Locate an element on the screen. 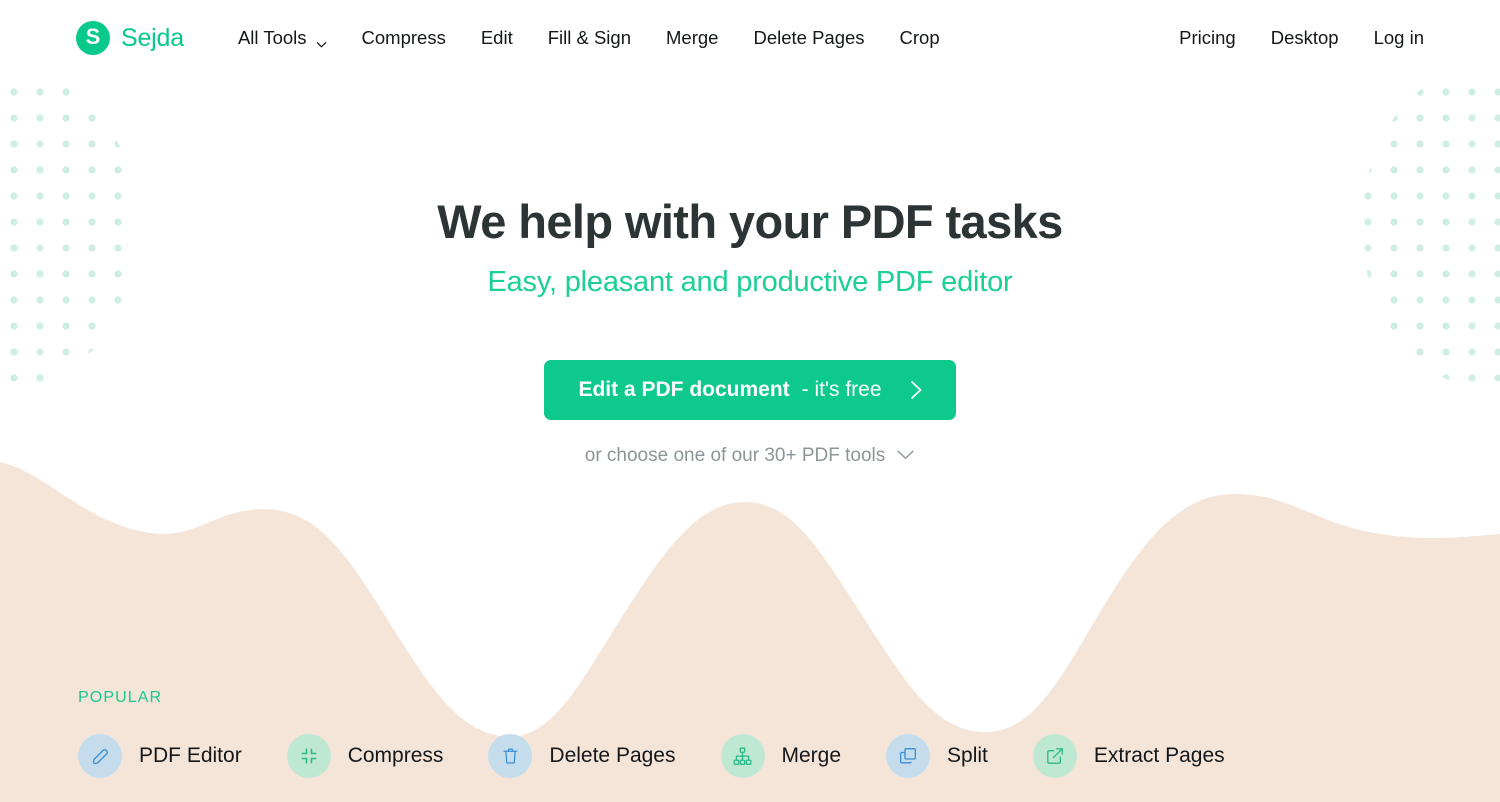 The image size is (1500, 802). external-link-icon is located at coordinates (1054, 756).